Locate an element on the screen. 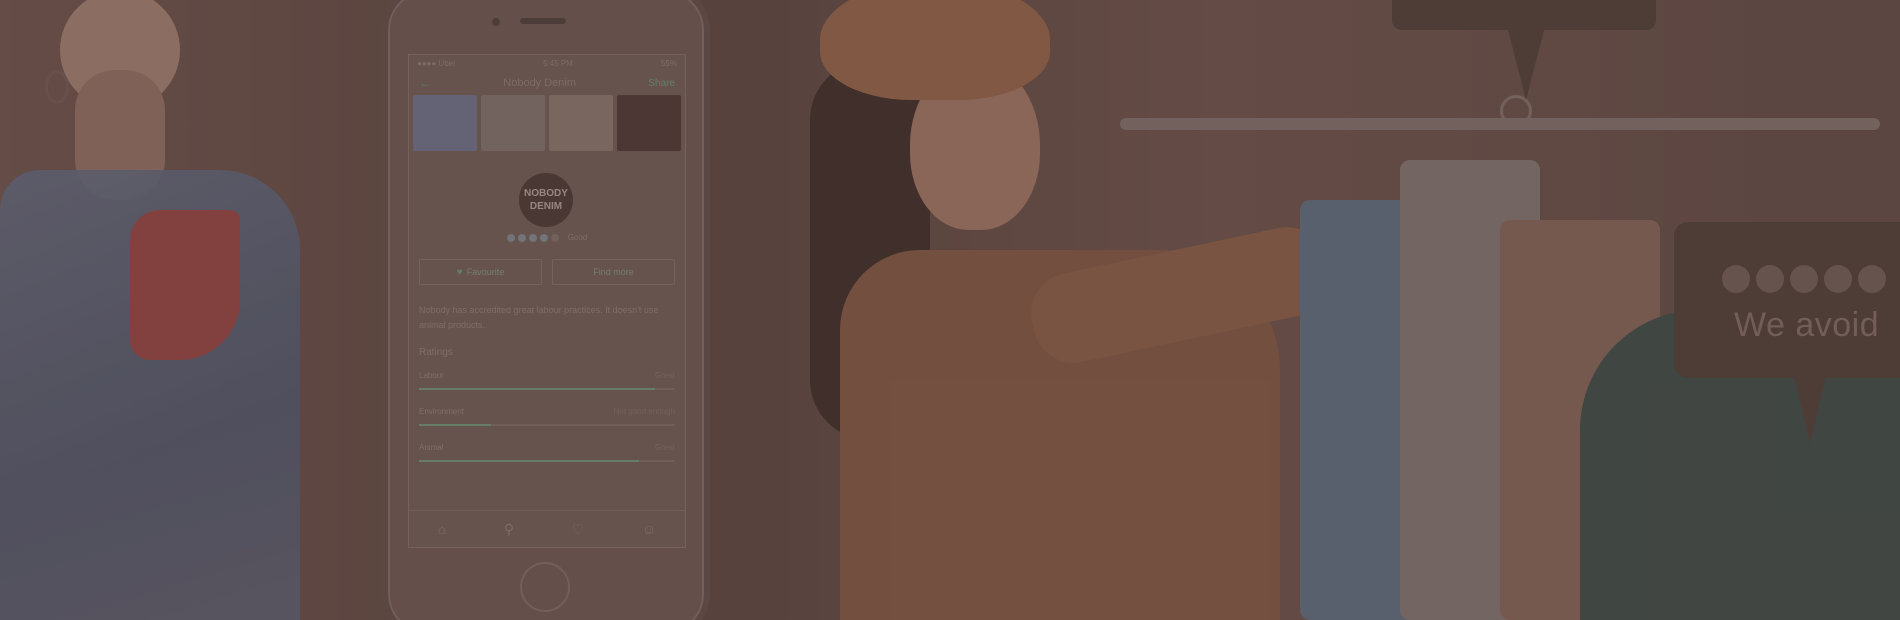 Image resolution: width=1900 pixels, height=620 pixels. rating-item-label: Animal is located at coordinates (431, 447).